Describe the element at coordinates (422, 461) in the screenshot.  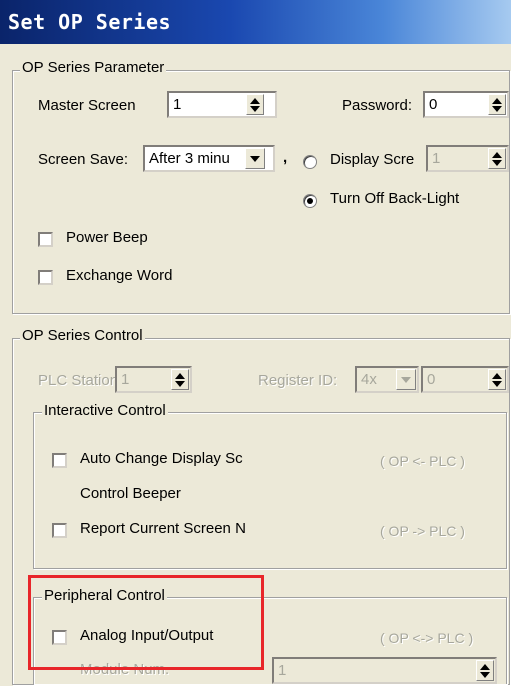
I see `auto-change-direction: ( OP <- PLC )` at that location.